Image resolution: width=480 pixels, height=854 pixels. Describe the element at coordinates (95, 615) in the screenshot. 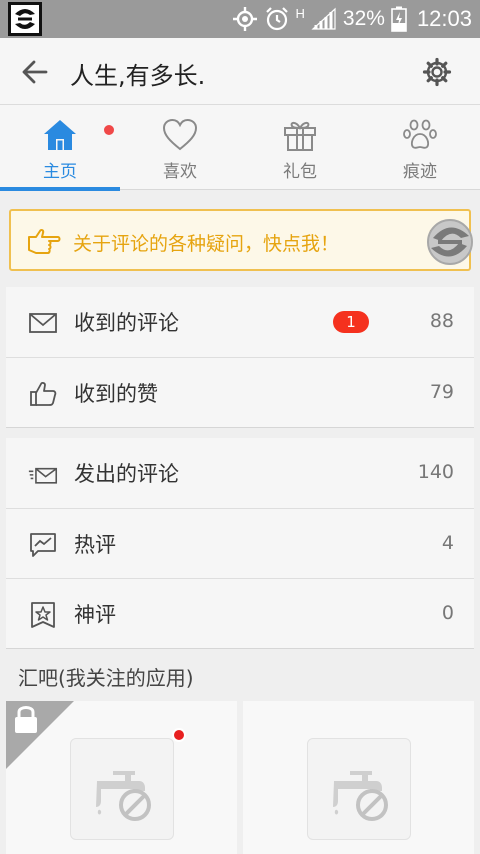

I see `row-label: 神评` at that location.